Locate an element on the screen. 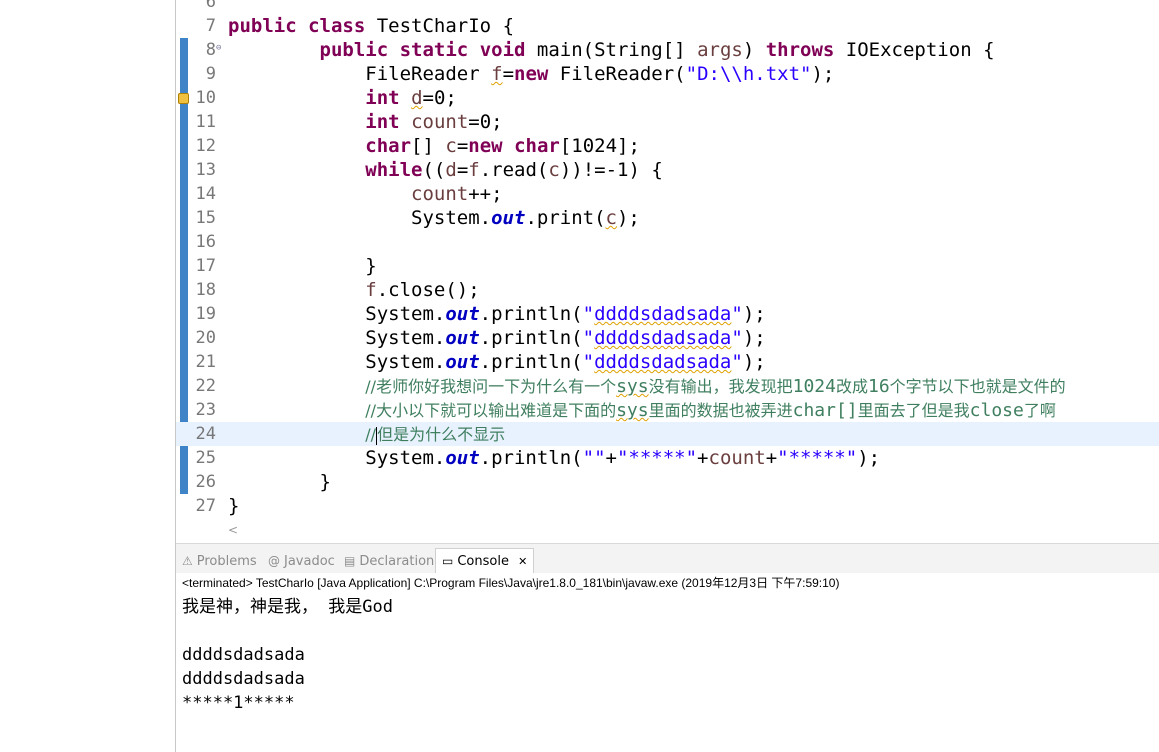 The width and height of the screenshot is (1159, 752). code-line: 21 System.out.println("ddddsdadsada"); is located at coordinates (667, 362).